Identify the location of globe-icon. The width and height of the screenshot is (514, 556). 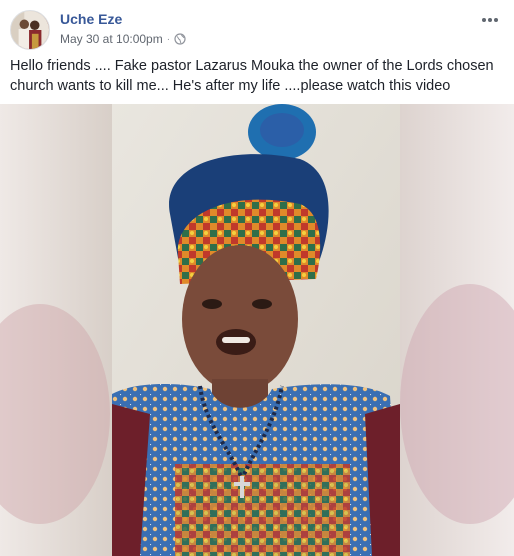
(180, 39).